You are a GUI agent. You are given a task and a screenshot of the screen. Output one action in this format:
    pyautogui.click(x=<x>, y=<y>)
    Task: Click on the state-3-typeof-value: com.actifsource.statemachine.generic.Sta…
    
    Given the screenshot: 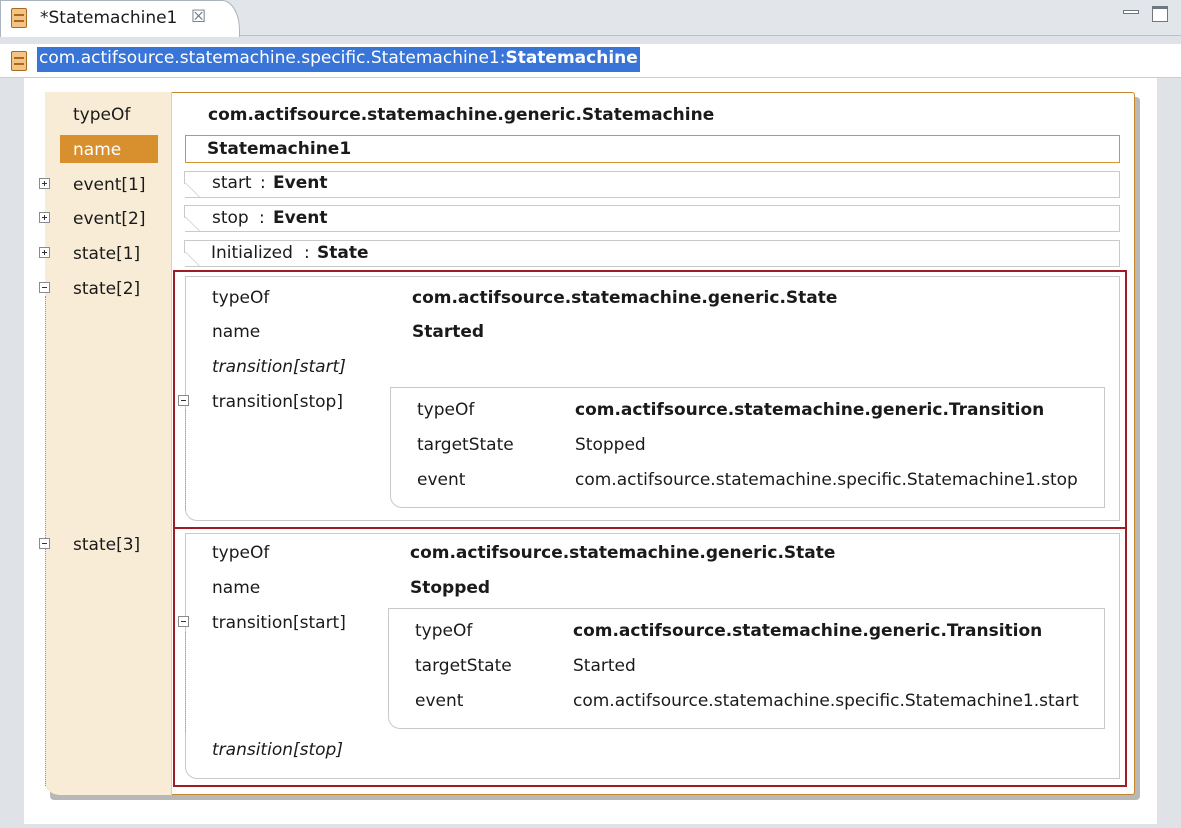 What is the action you would take?
    pyautogui.click(x=623, y=553)
    